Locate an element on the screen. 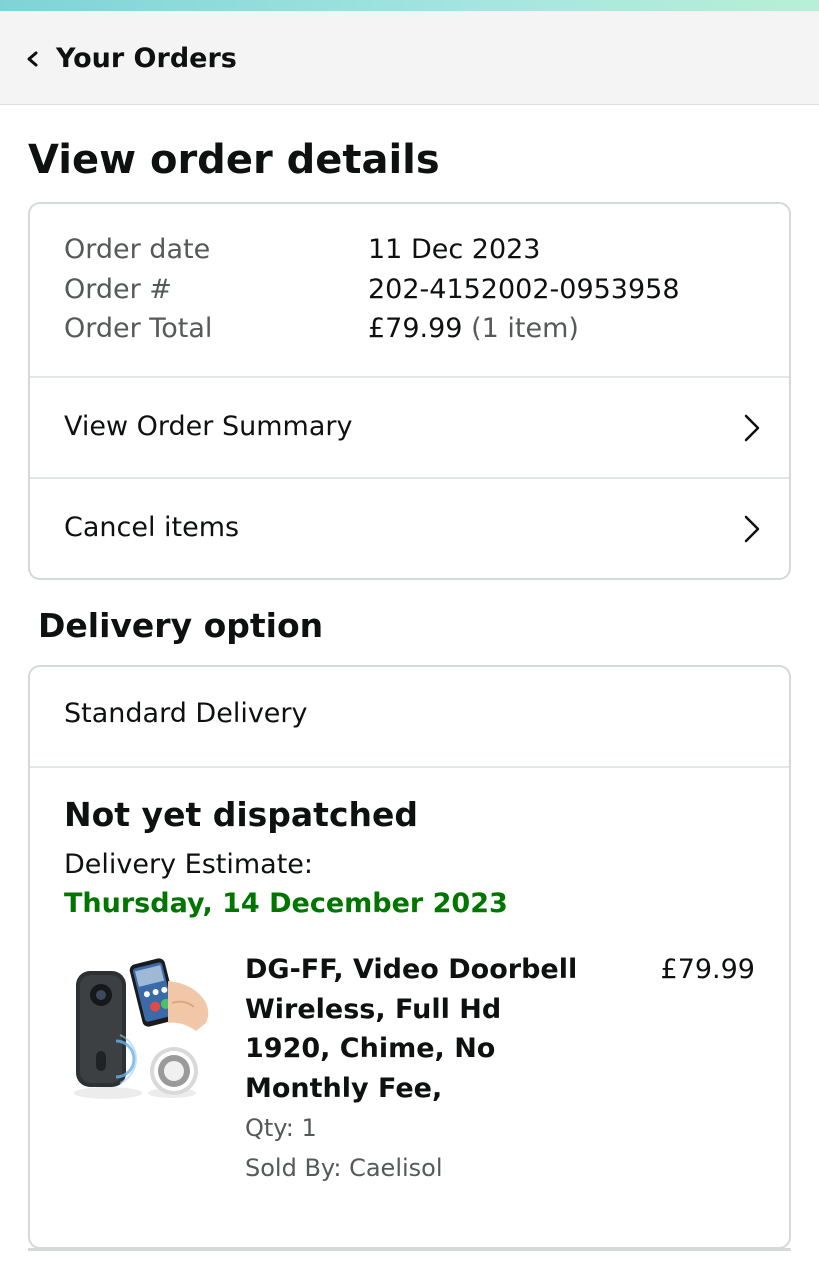  delivery-estimate-date: Thursday, 14 December 2023 is located at coordinates (286, 903).